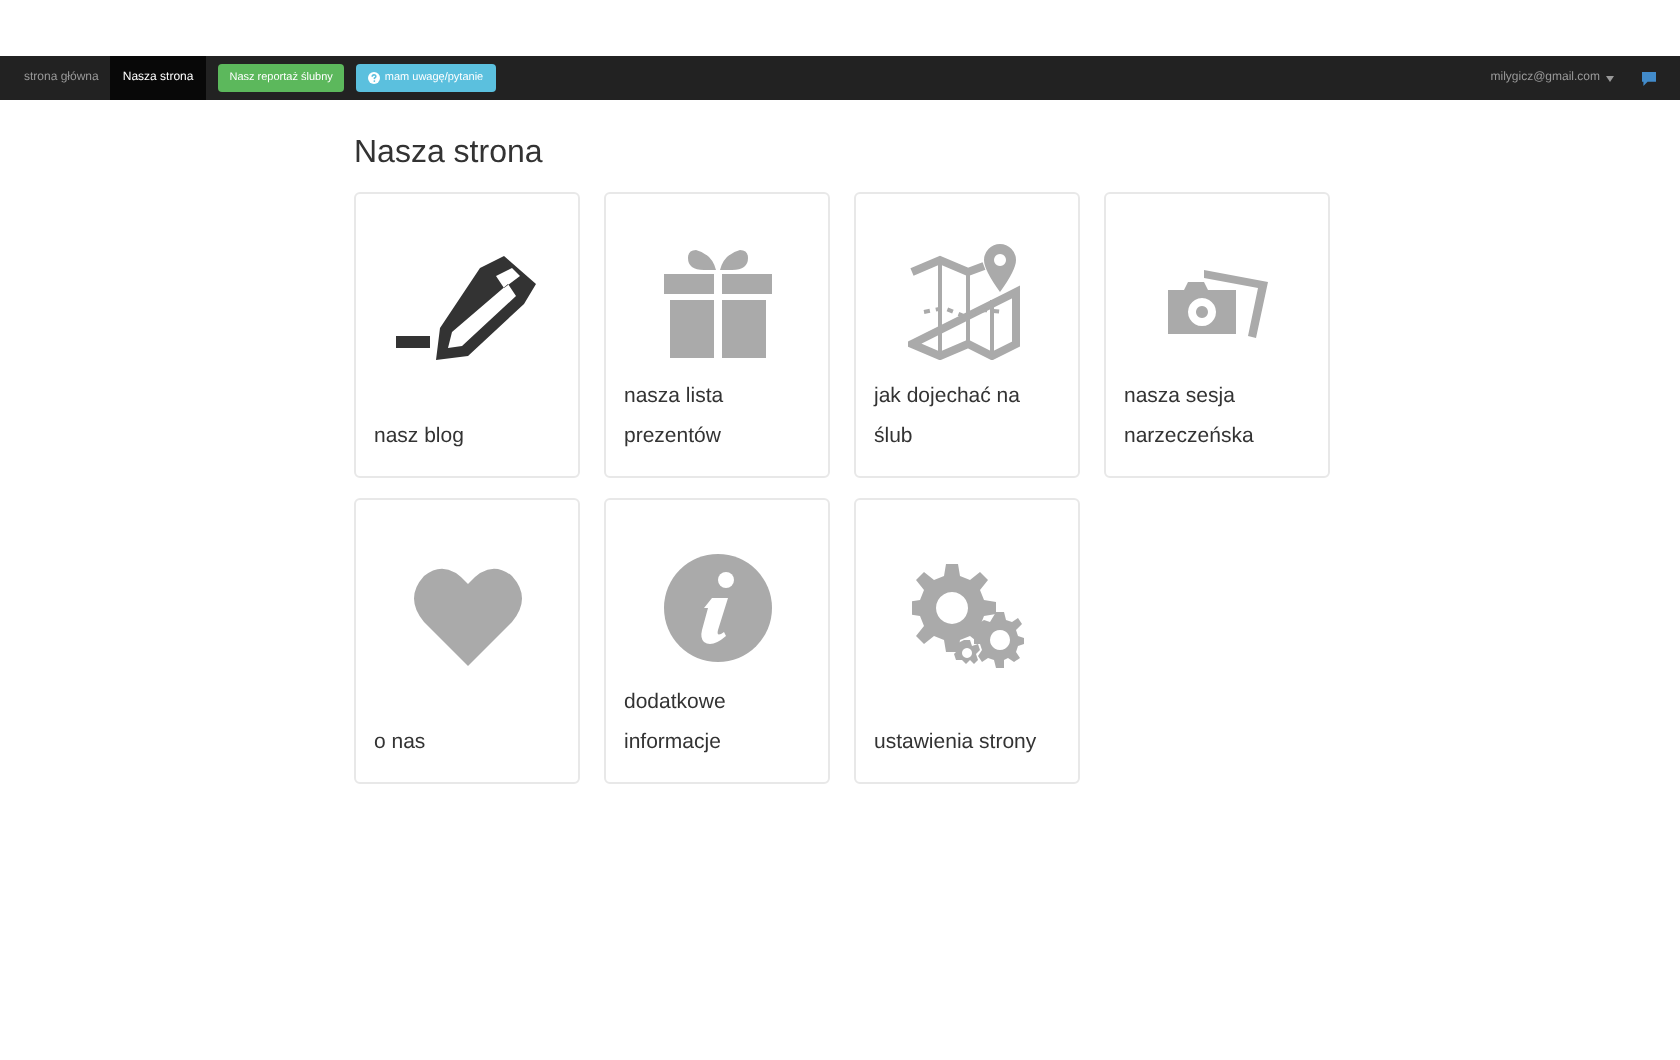 The image size is (1680, 1060). I want to click on heart-icon, so click(467, 616).